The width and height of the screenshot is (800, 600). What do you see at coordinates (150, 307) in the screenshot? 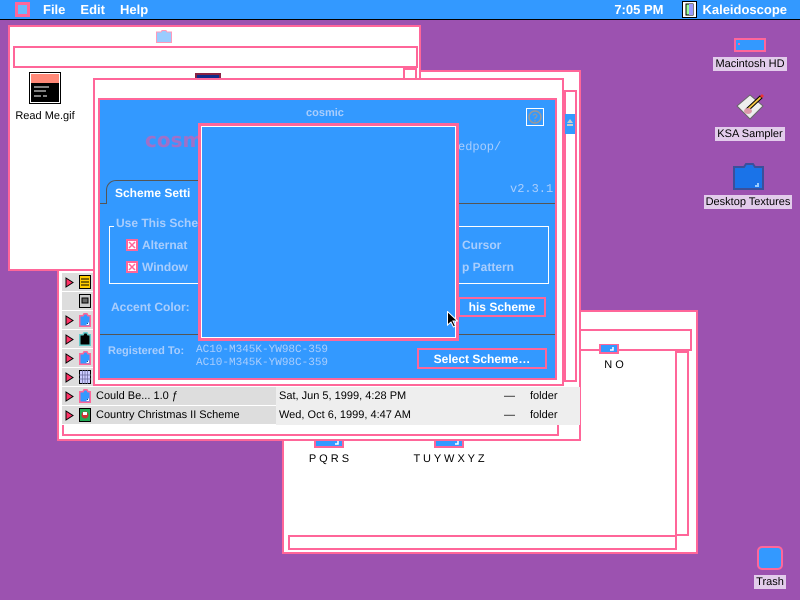
I see `accent-color-label: Accent Color:` at bounding box center [150, 307].